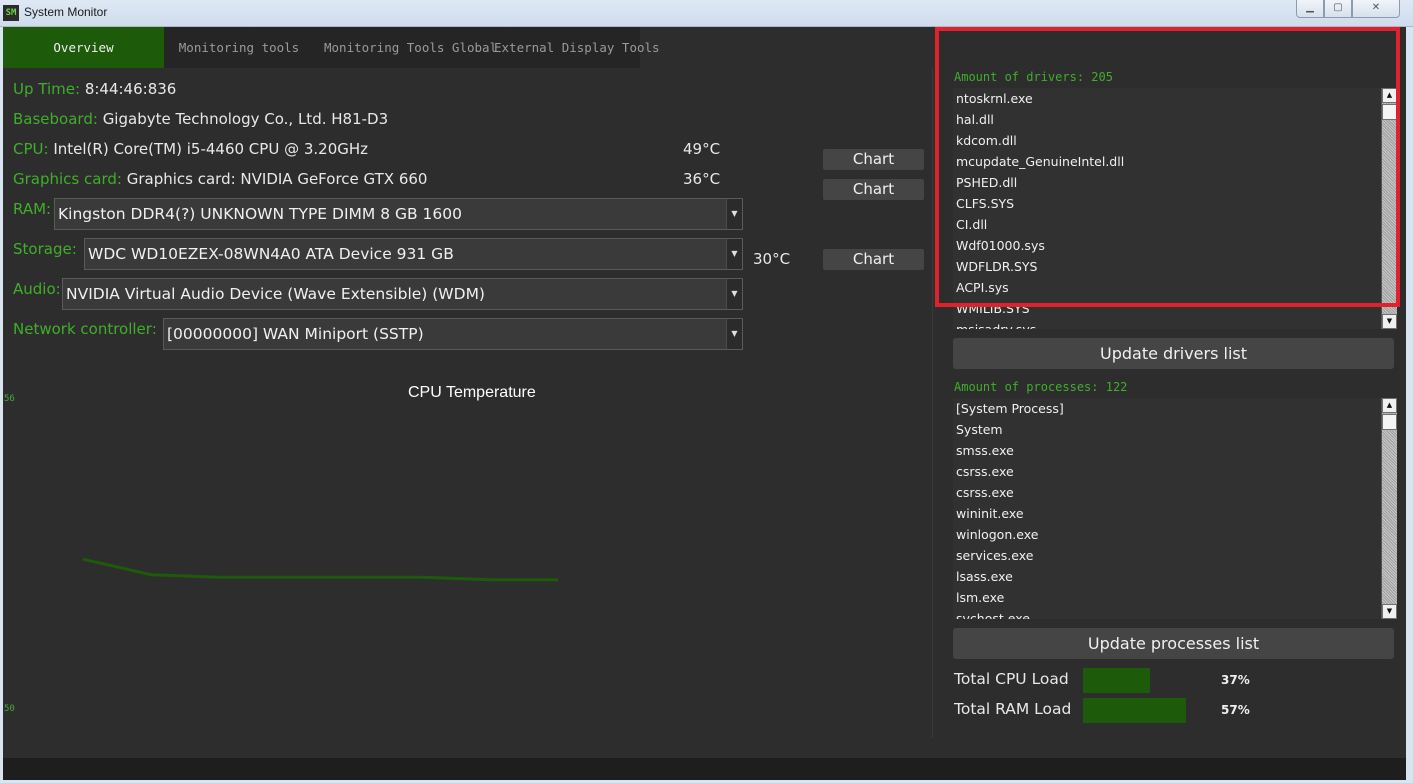 The width and height of the screenshot is (1413, 783). What do you see at coordinates (1235, 710) in the screenshot?
I see `ram-load-percent: 57%` at bounding box center [1235, 710].